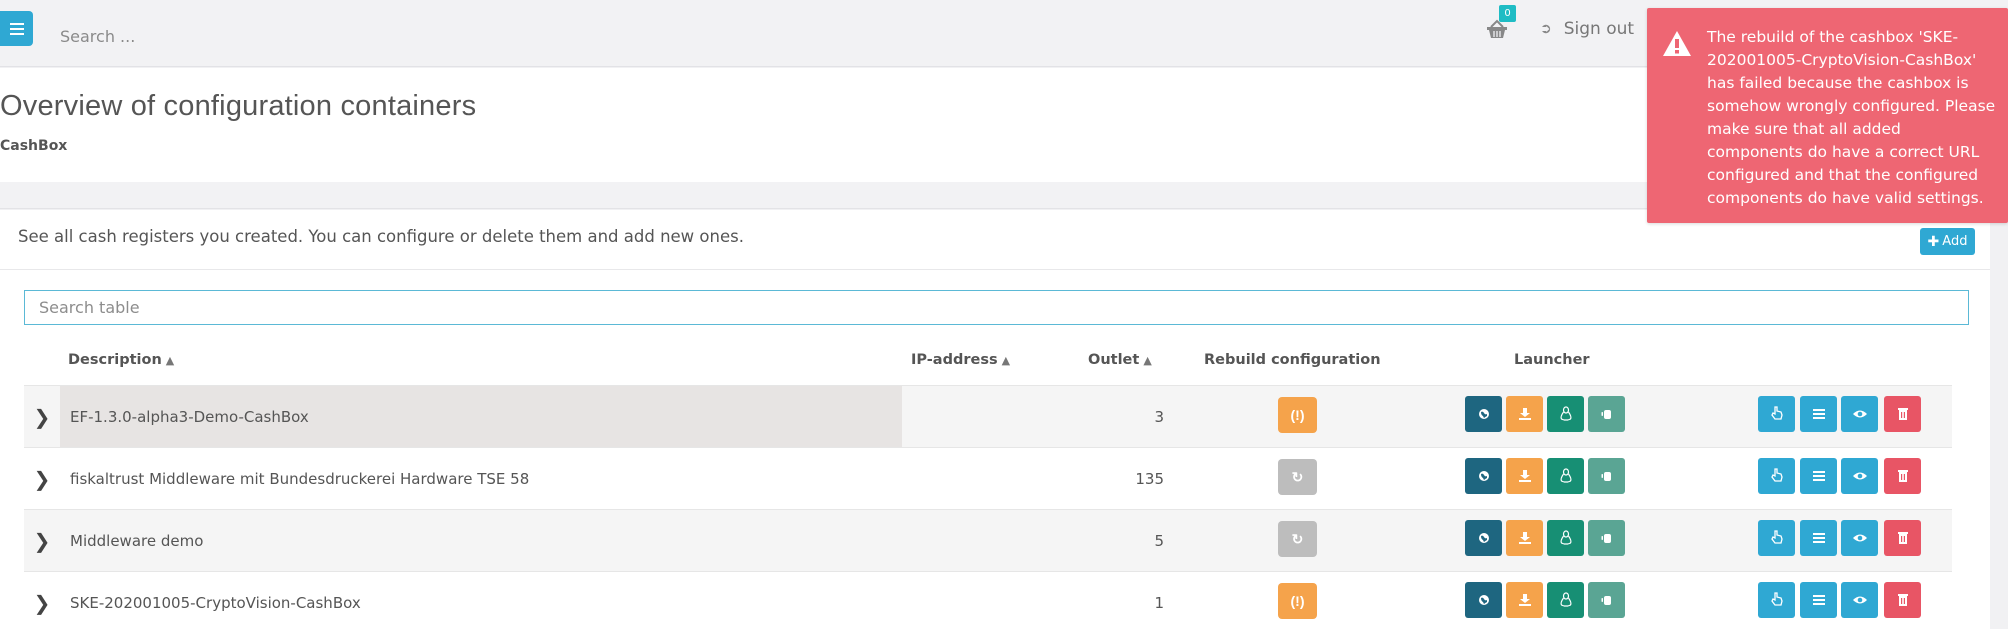  I want to click on warning-icon, so click(1677, 43).